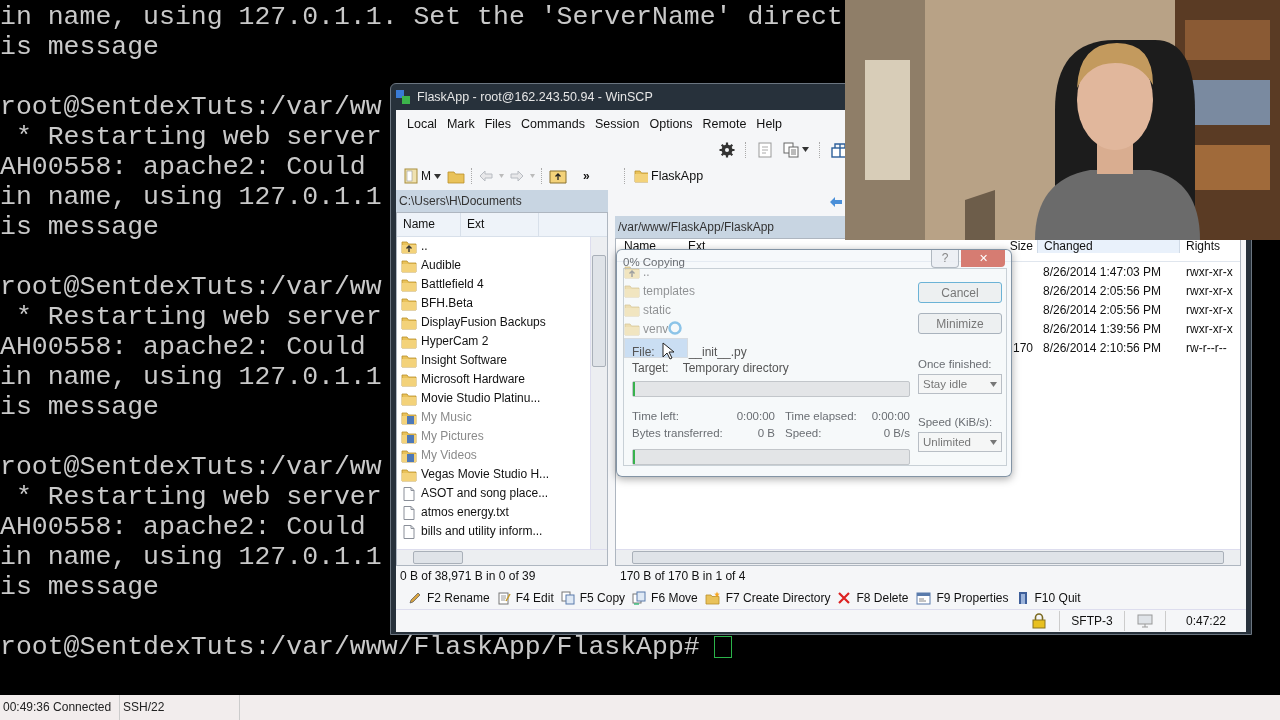 The height and width of the screenshot is (720, 1280). What do you see at coordinates (1205, 621) in the screenshot?
I see `session-time: 0:47:22` at bounding box center [1205, 621].